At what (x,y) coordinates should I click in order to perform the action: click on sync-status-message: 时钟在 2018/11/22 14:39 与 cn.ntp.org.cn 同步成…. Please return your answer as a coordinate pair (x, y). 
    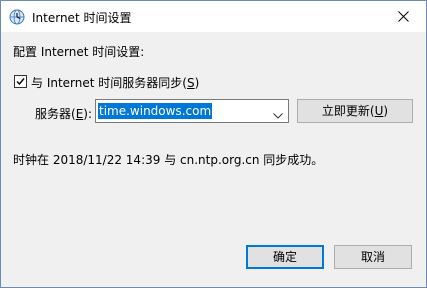
    Looking at the image, I should click on (168, 160).